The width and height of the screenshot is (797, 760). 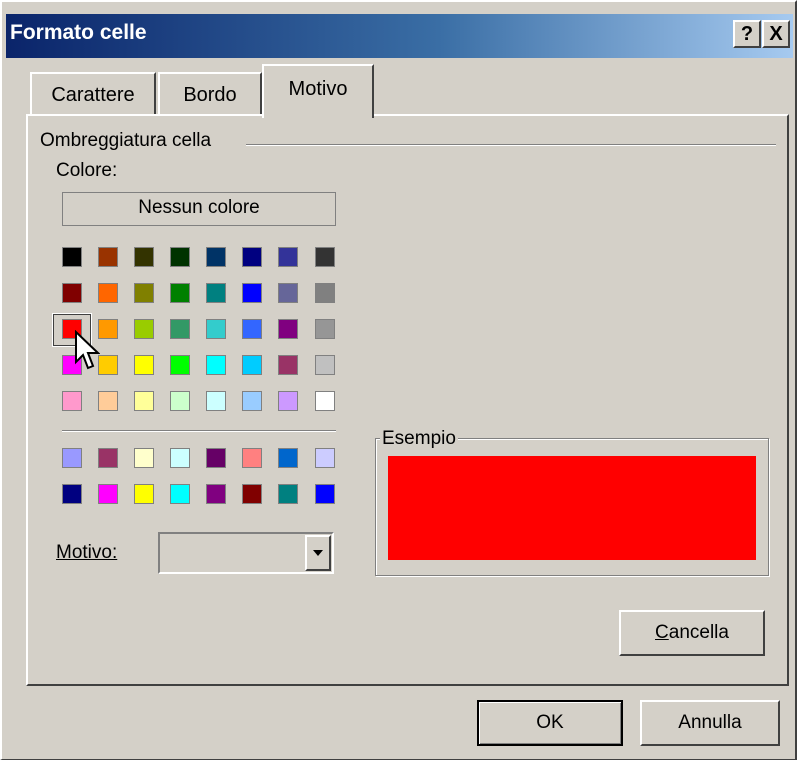 I want to click on clear-button-label: Cancella, so click(x=692, y=632).